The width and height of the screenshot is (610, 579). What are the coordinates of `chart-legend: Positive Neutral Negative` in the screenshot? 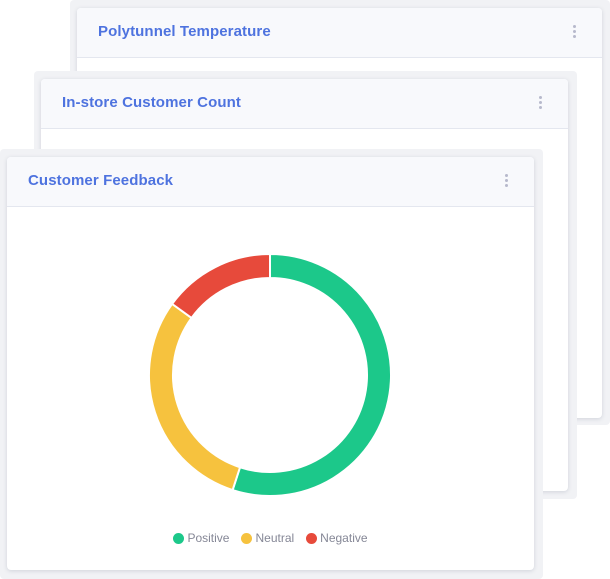 It's located at (270, 538).